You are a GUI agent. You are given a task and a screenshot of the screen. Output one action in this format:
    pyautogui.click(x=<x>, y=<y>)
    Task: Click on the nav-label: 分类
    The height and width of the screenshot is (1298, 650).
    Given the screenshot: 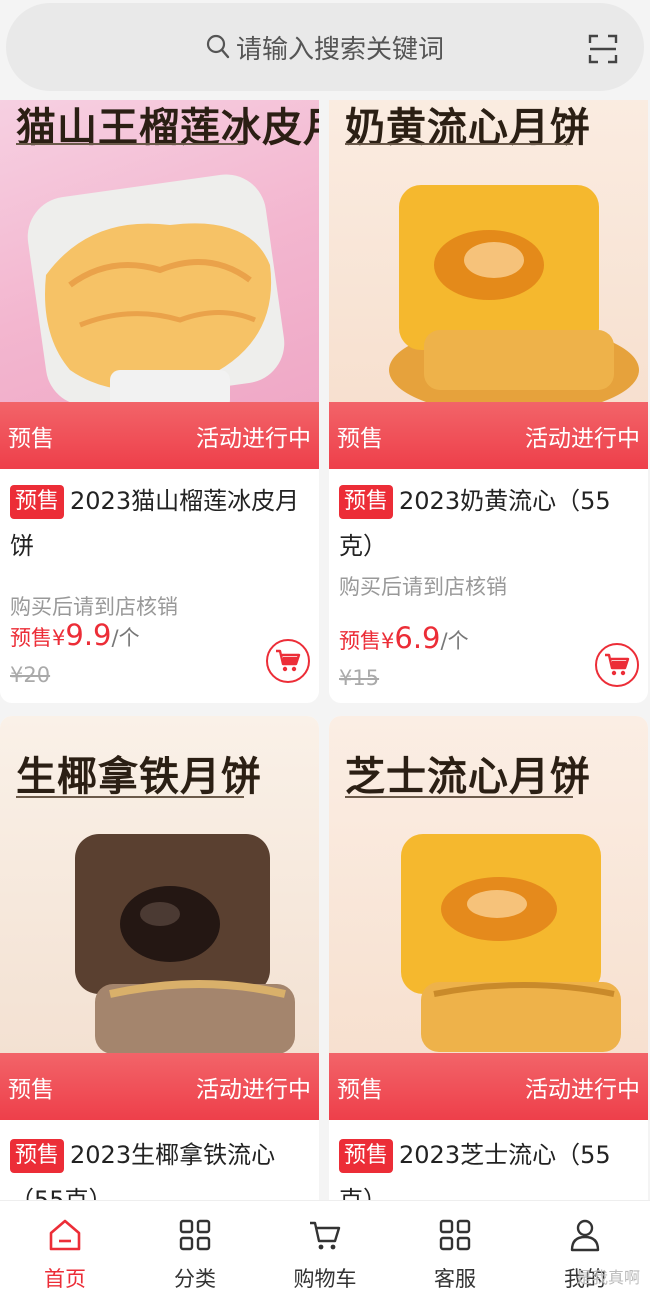 What is the action you would take?
    pyautogui.click(x=195, y=1279)
    